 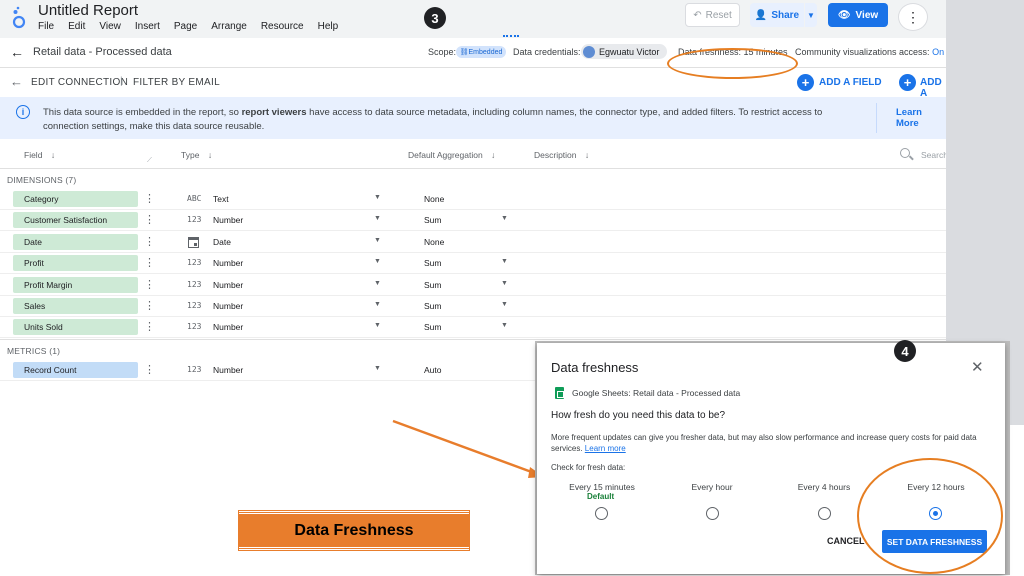 What do you see at coordinates (732, 63) in the screenshot?
I see `highlight-oval-freshness` at bounding box center [732, 63].